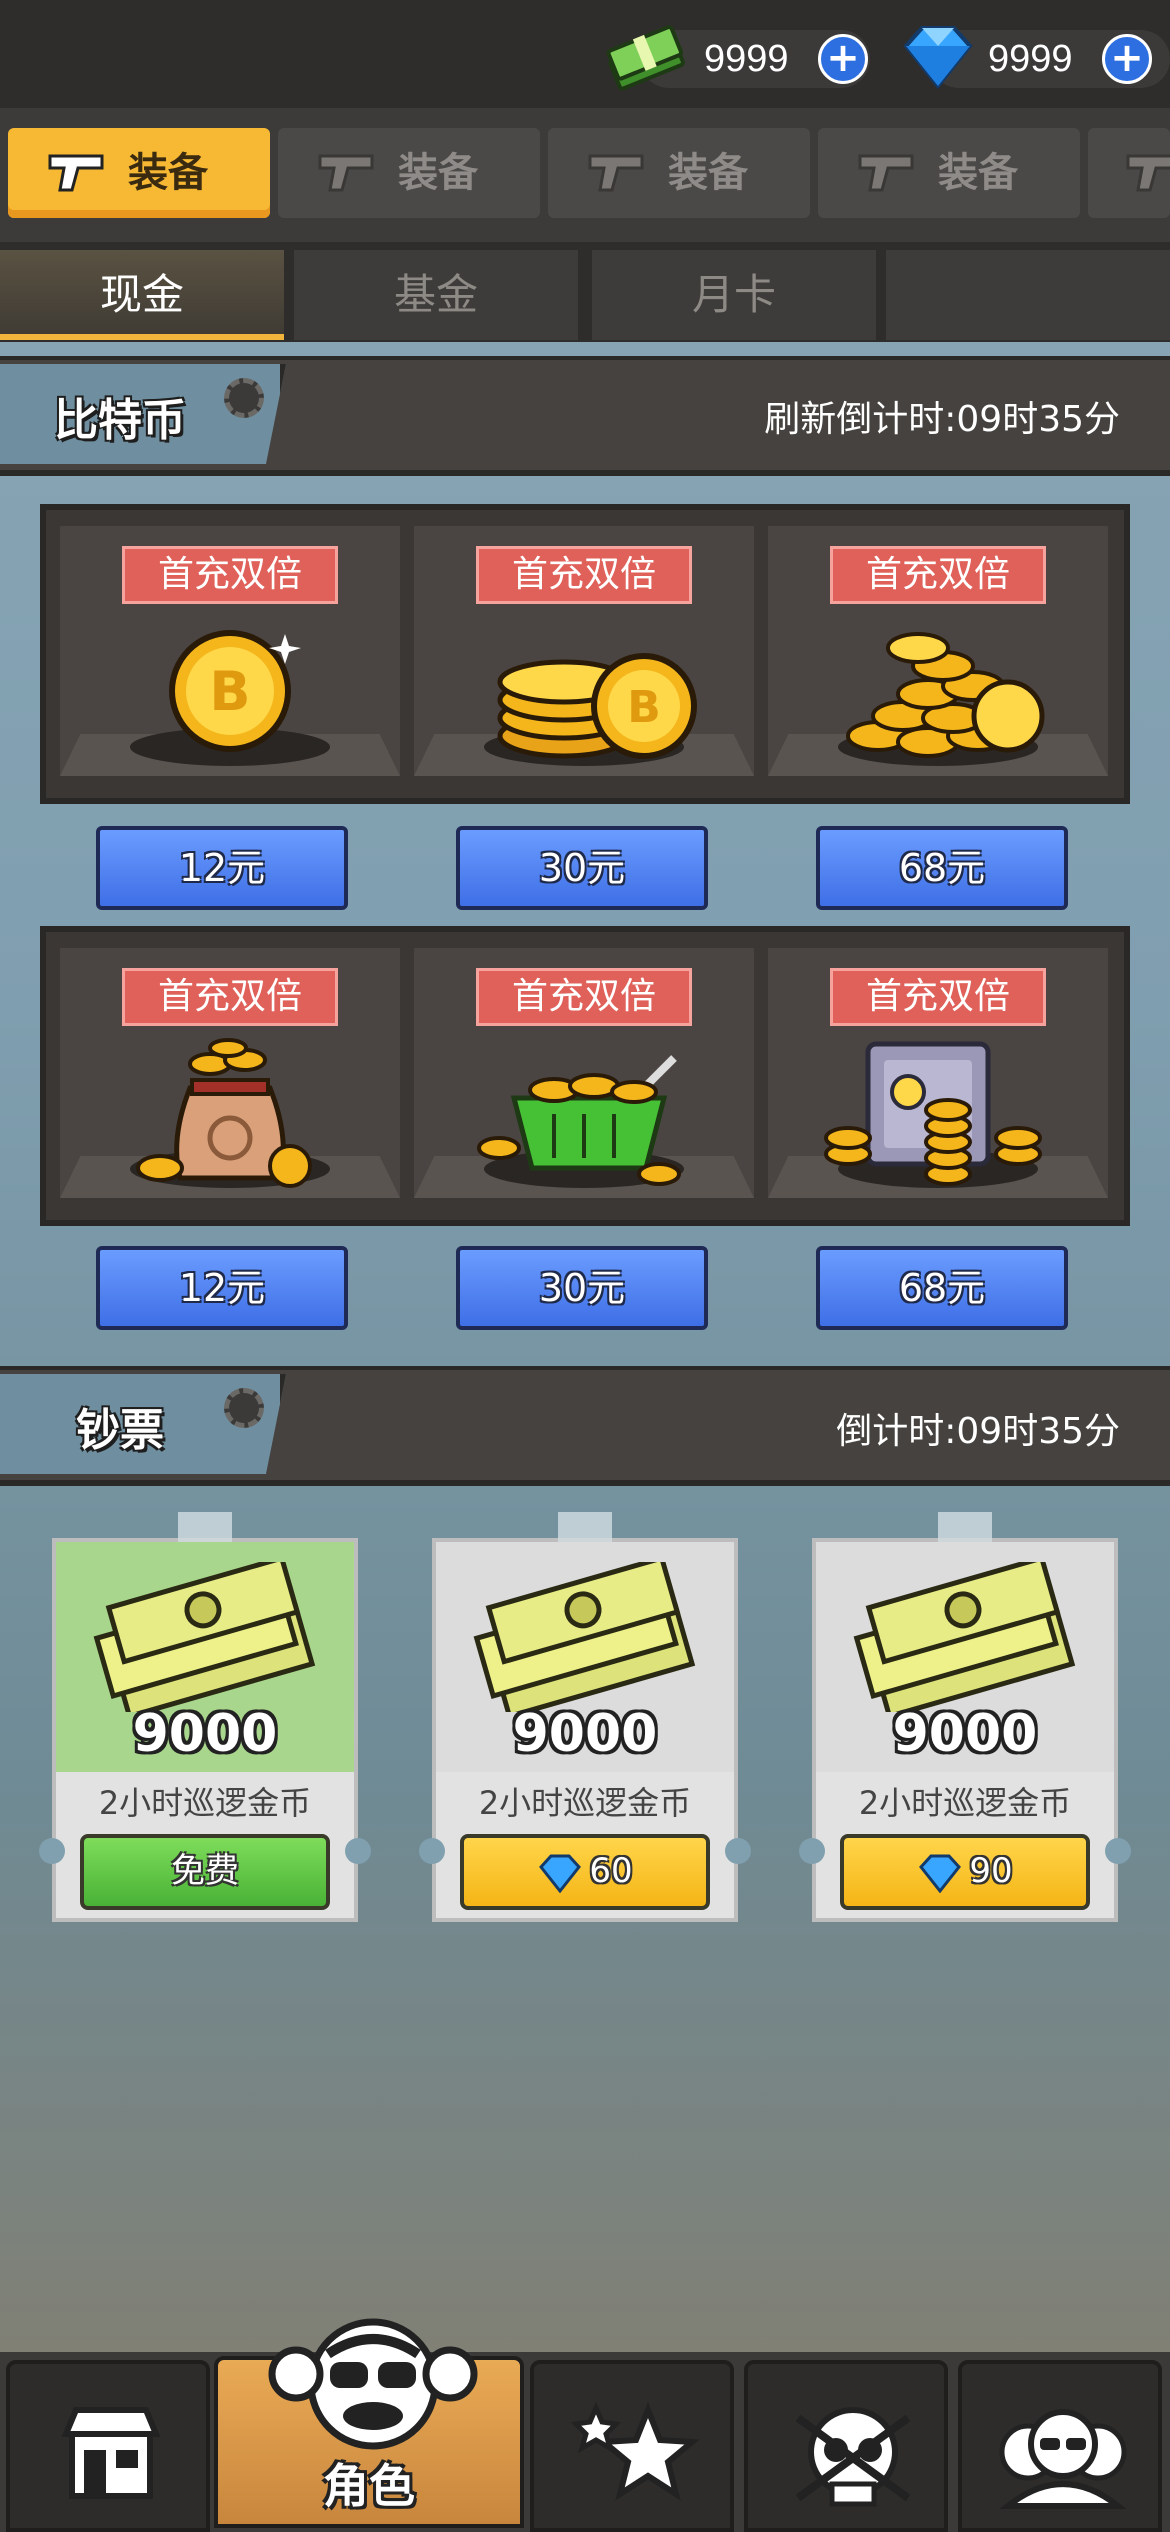 The height and width of the screenshot is (2532, 1170). Describe the element at coordinates (978, 1431) in the screenshot. I see `countdown: 倒计时:09时35分` at that location.